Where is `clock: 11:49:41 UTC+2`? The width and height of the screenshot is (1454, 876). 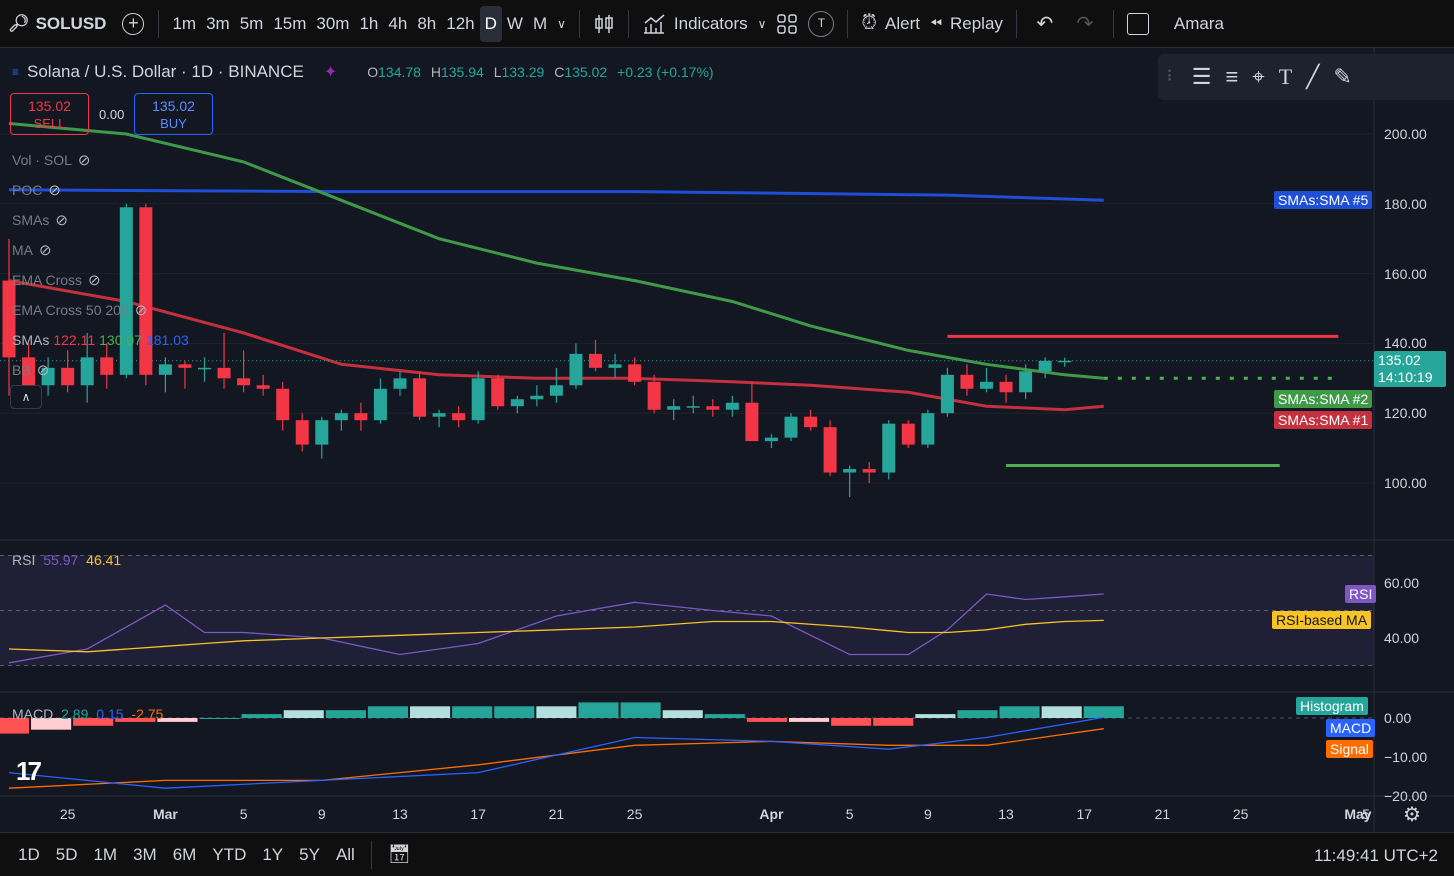
clock: 11:49:41 UTC+2 is located at coordinates (1376, 856).